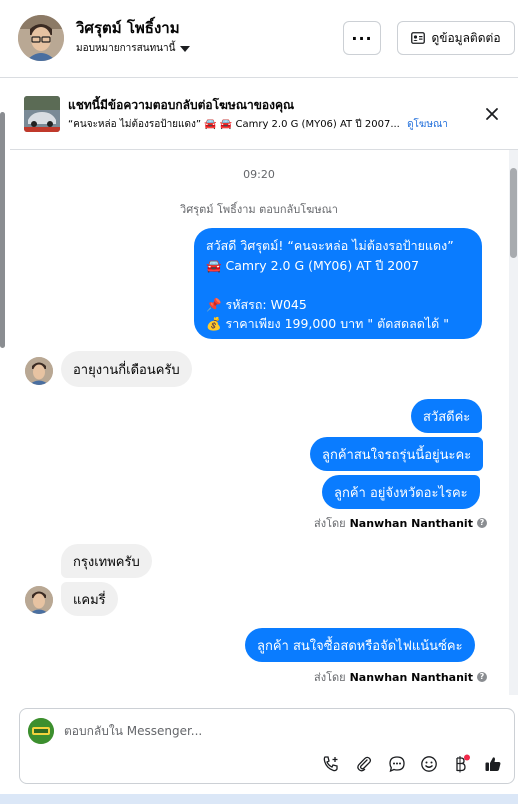 The image size is (518, 804). I want to click on contact-card-icon, so click(418, 38).